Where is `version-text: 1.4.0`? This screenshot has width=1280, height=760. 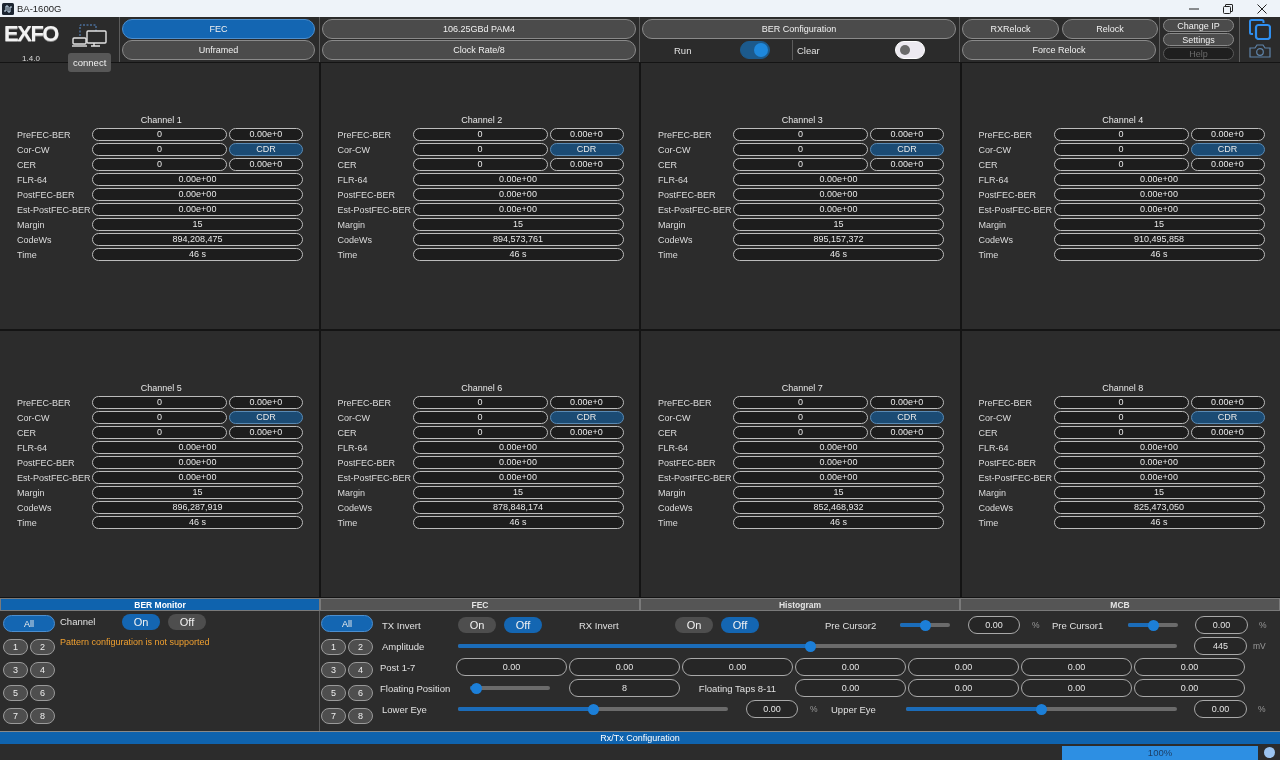
version-text: 1.4.0 is located at coordinates (31, 58).